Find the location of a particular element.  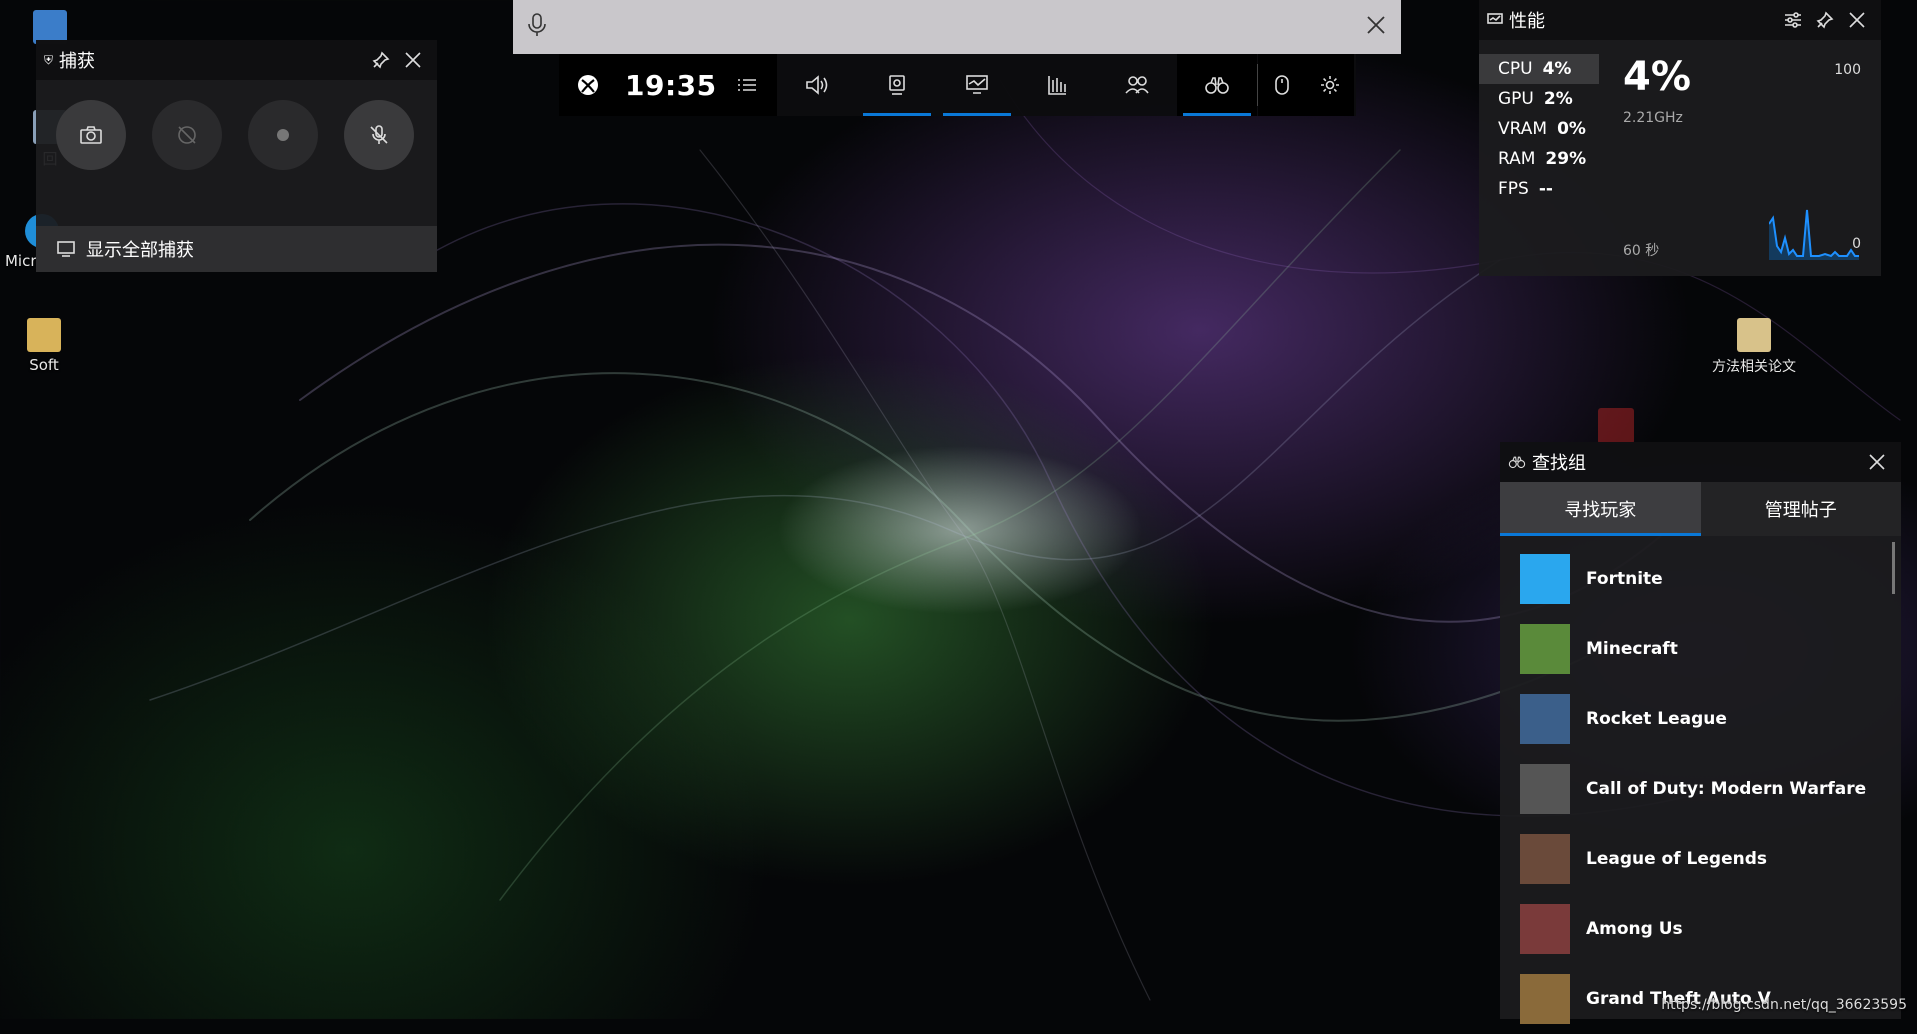

social-widget-button is located at coordinates (1137, 85).